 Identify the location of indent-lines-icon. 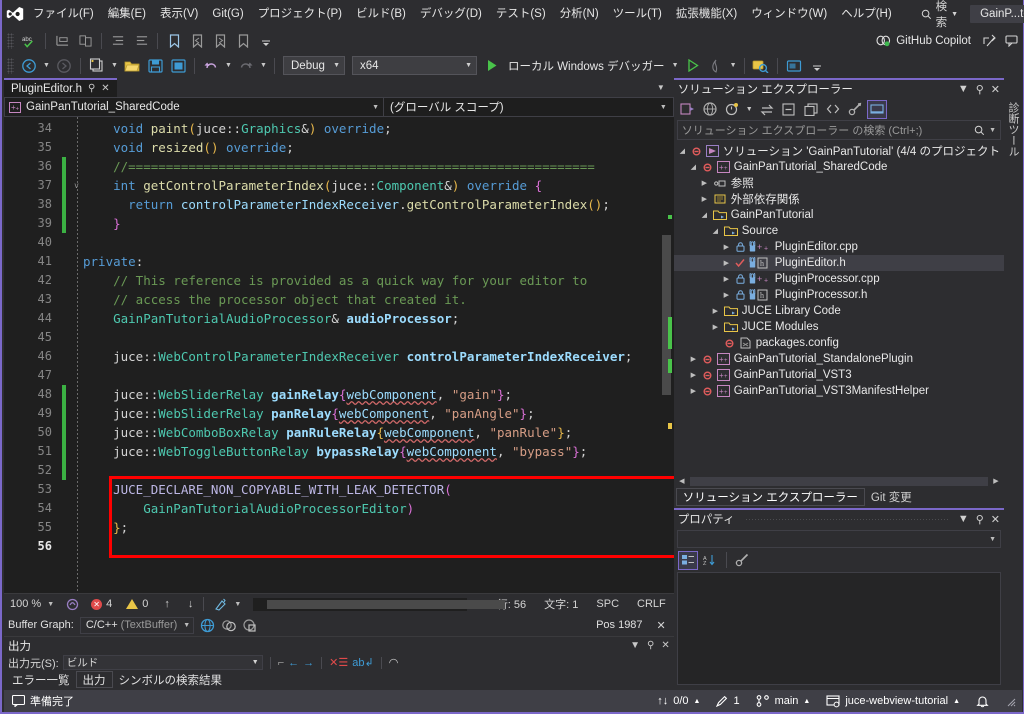
(118, 40).